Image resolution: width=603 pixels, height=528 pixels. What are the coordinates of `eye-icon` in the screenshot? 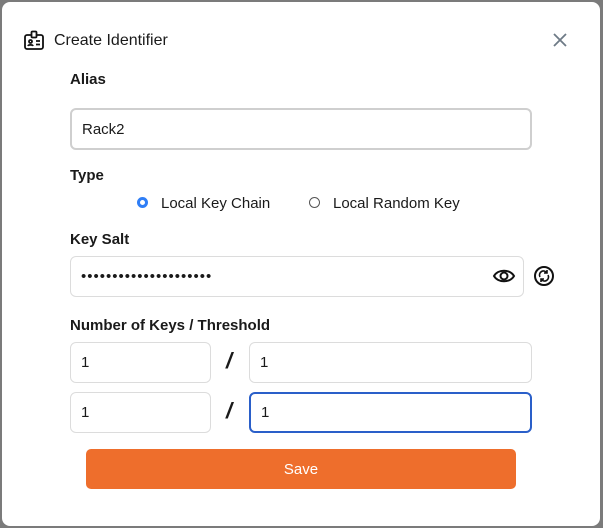 It's located at (504, 276).